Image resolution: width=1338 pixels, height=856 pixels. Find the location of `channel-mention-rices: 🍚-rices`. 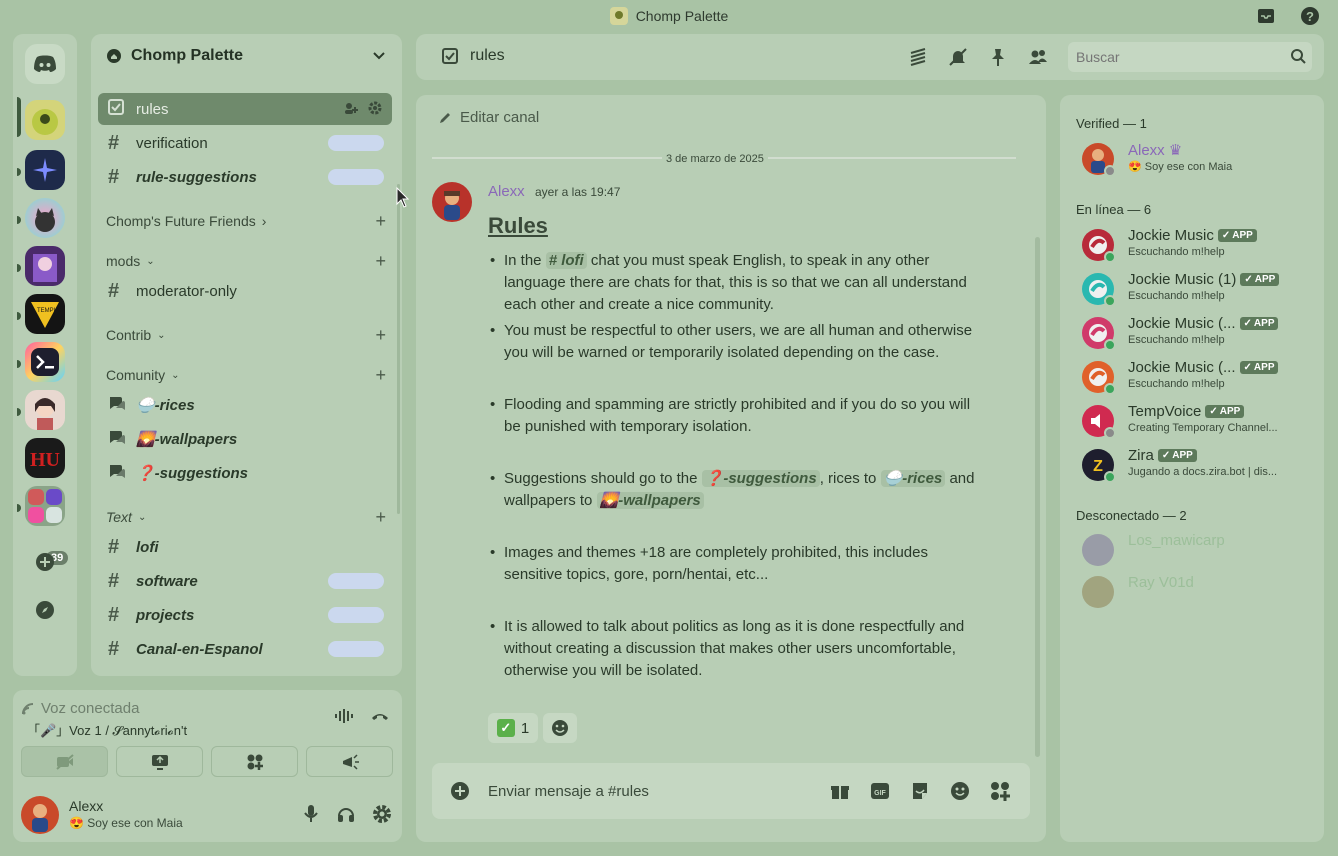

channel-mention-rices: 🍚-rices is located at coordinates (913, 478).